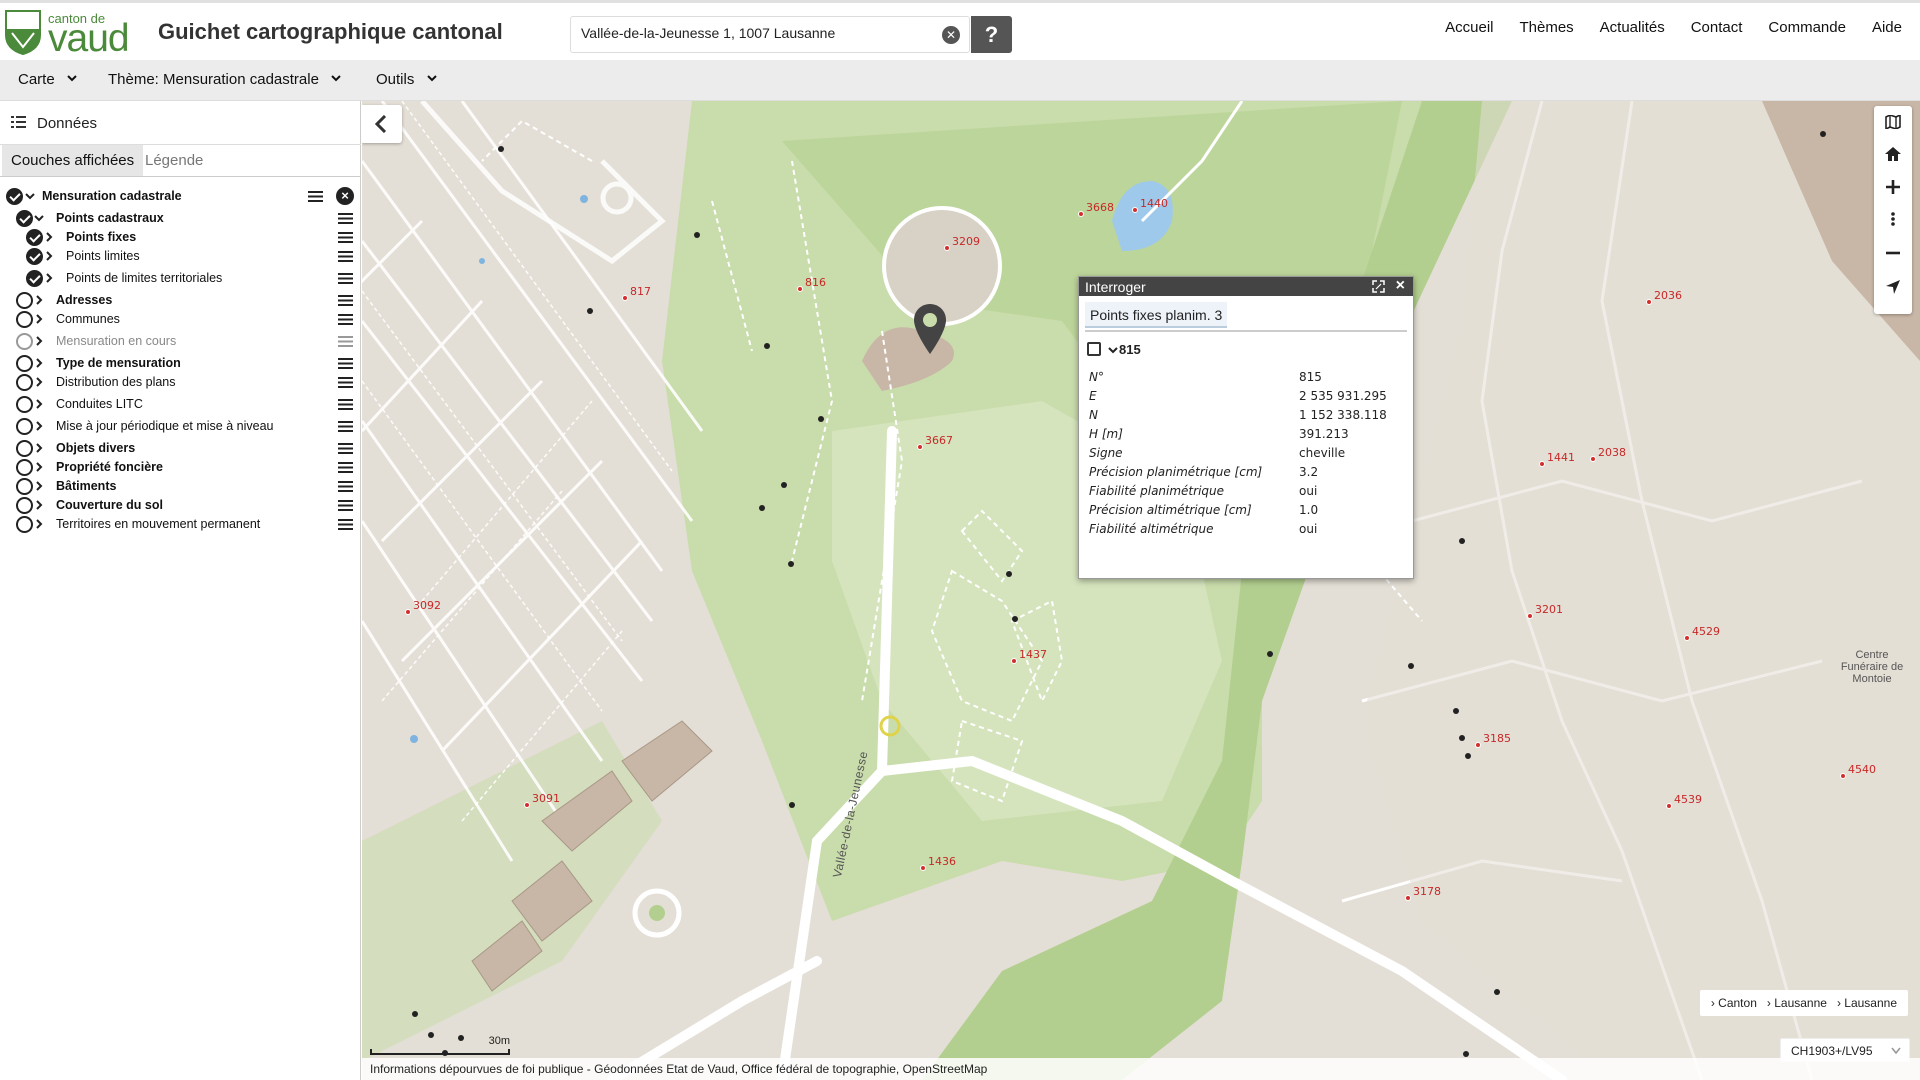 Image resolution: width=1920 pixels, height=1080 pixels. I want to click on popup-close-icon: ×, so click(1400, 286).